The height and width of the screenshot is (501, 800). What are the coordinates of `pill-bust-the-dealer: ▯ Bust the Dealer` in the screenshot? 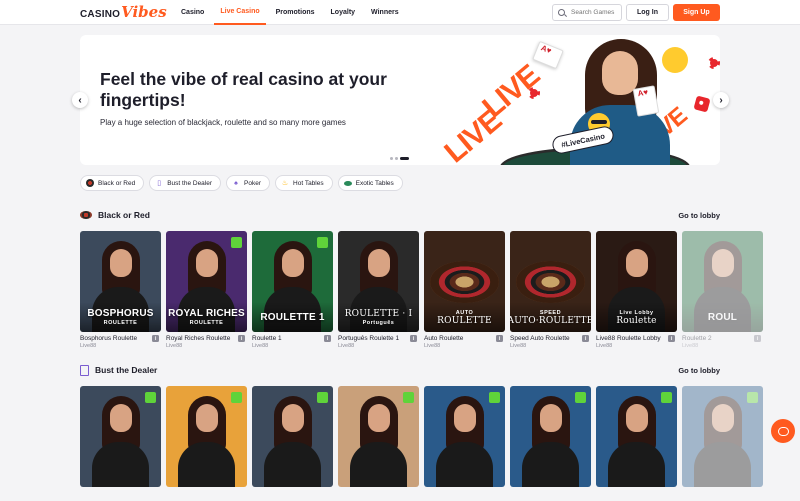 It's located at (185, 183).